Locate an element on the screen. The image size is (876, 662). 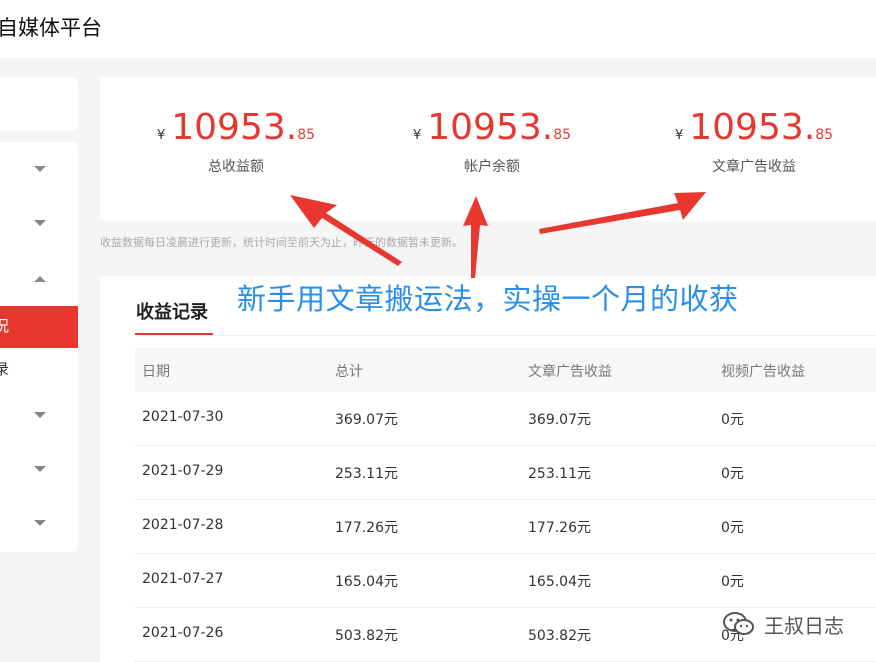
arrow-to-article-ad-revenue is located at coordinates (622, 213).